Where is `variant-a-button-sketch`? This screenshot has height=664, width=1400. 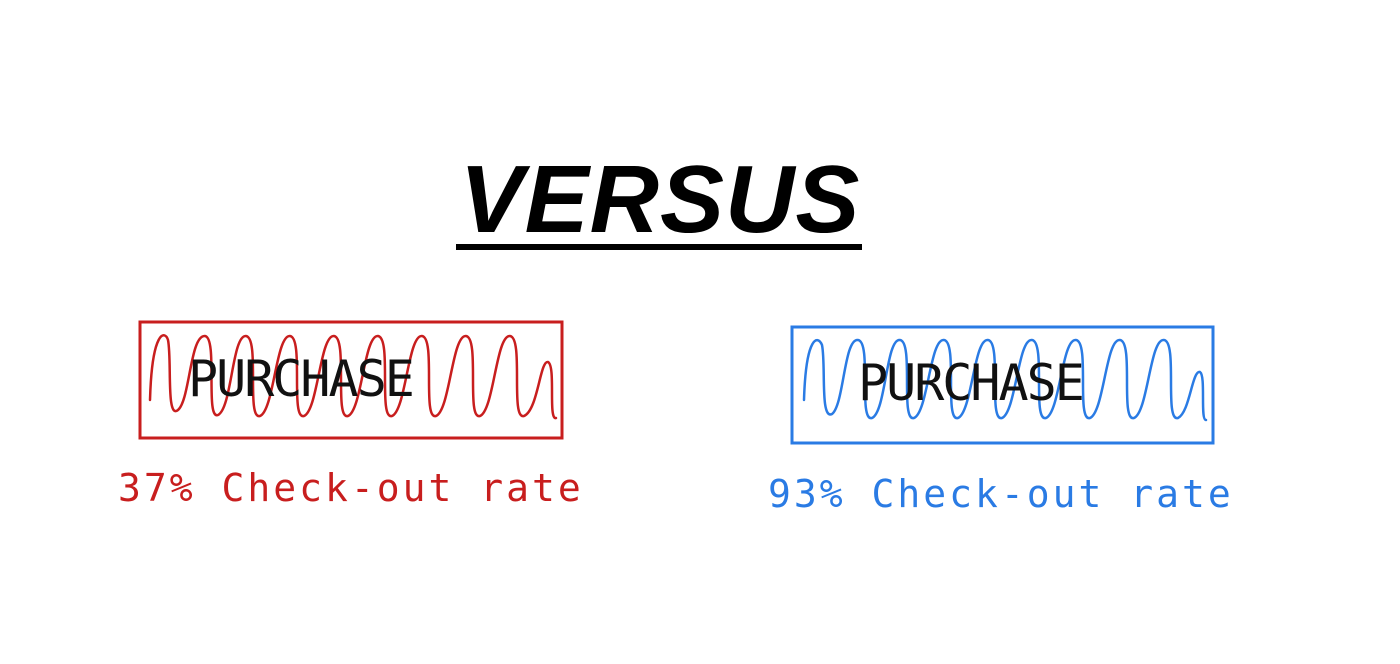
variant-a-button-sketch is located at coordinates (351, 380).